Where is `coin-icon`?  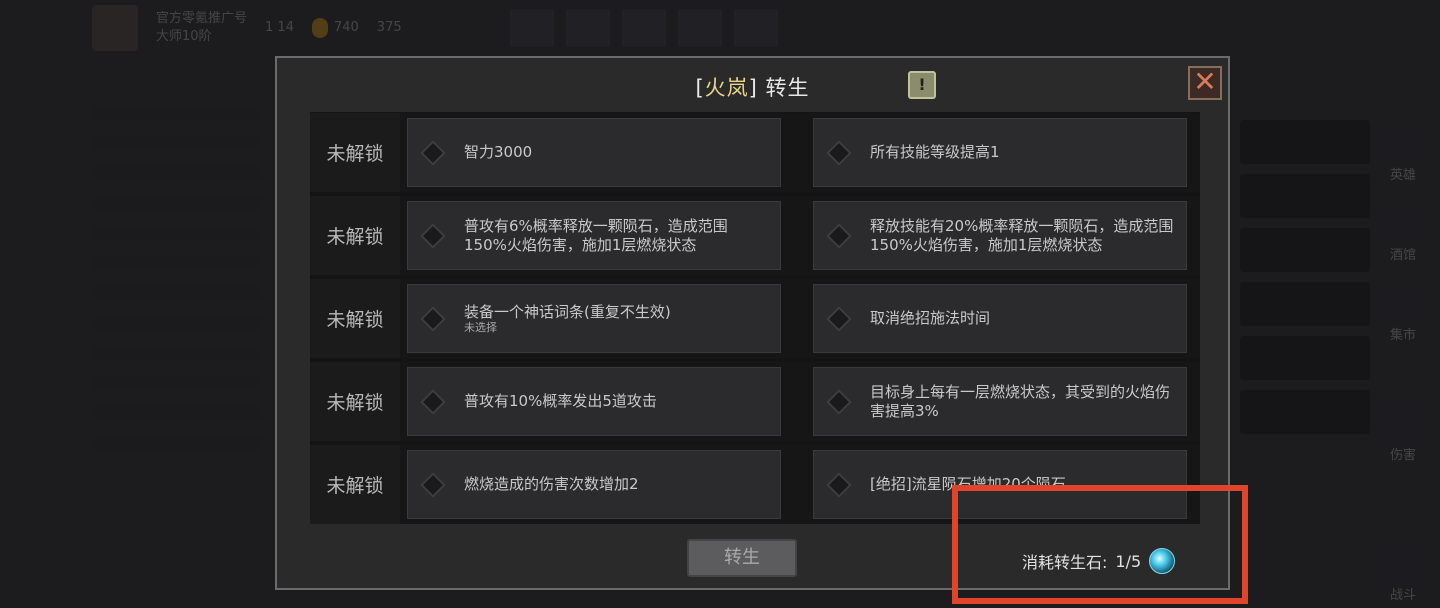 coin-icon is located at coordinates (319, 27).